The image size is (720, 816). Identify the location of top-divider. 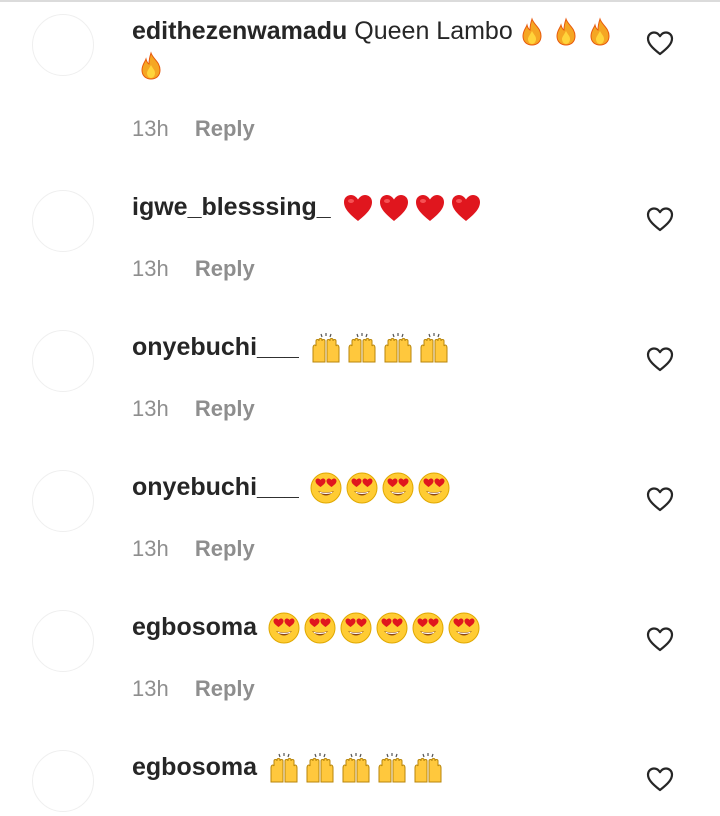
(360, 1).